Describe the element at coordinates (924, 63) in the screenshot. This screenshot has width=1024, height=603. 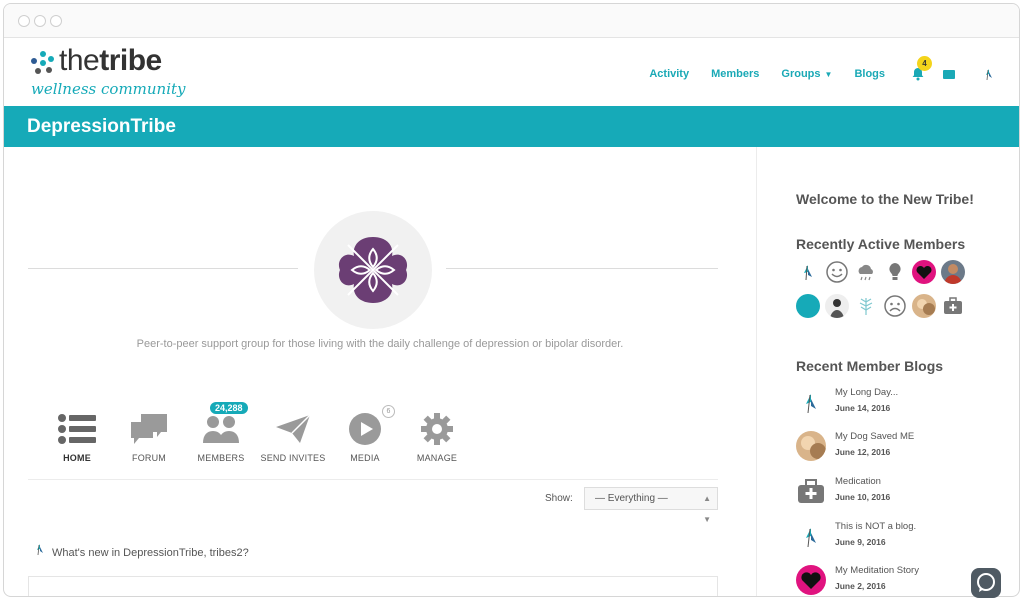
I see `notification-count-badge: 4` at that location.